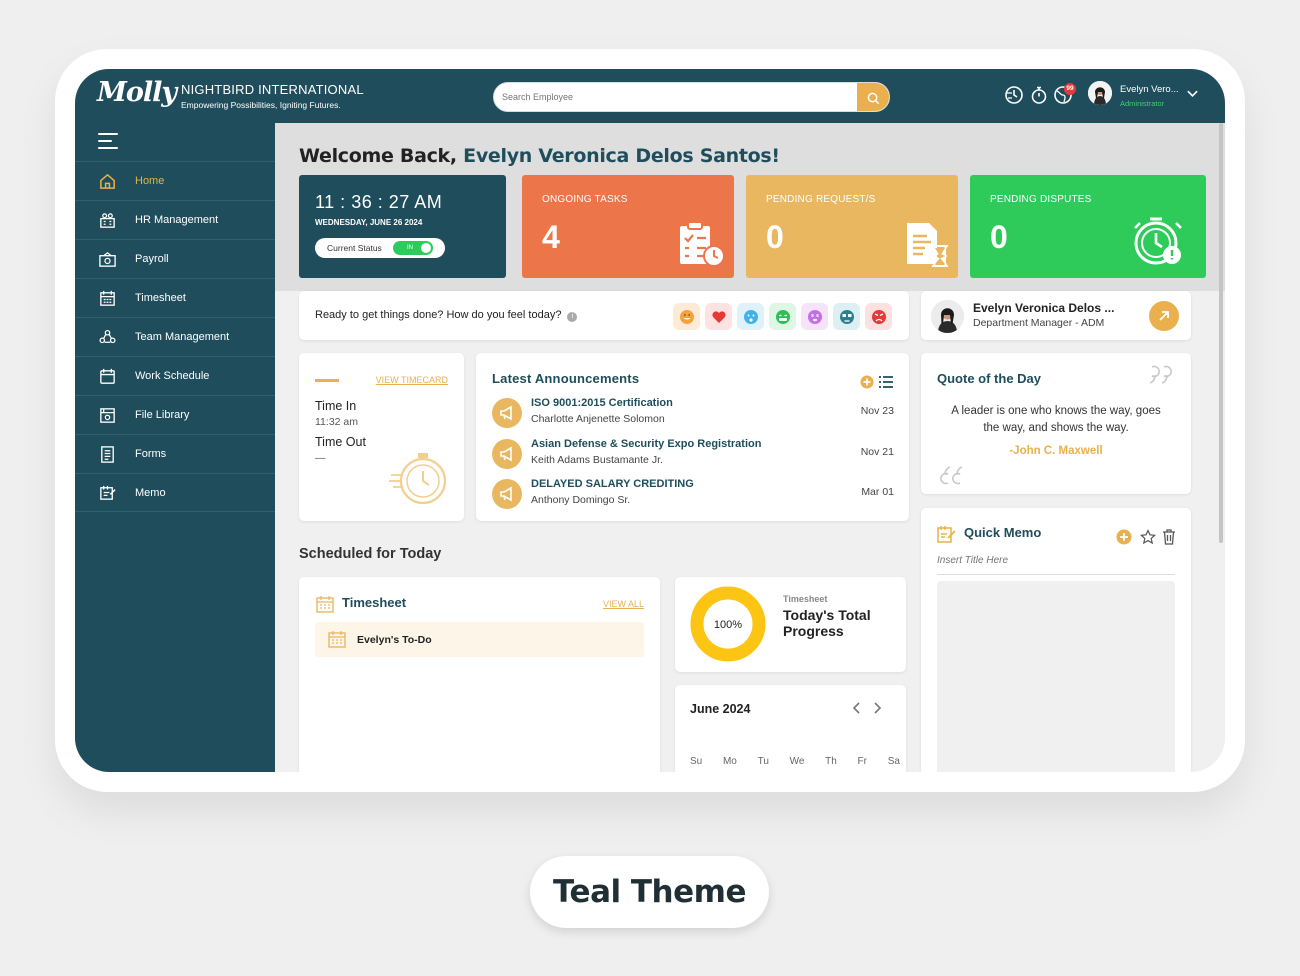 The width and height of the screenshot is (1300, 976). What do you see at coordinates (1056, 451) in the screenshot?
I see `quote-author: -John C. Maxwell` at bounding box center [1056, 451].